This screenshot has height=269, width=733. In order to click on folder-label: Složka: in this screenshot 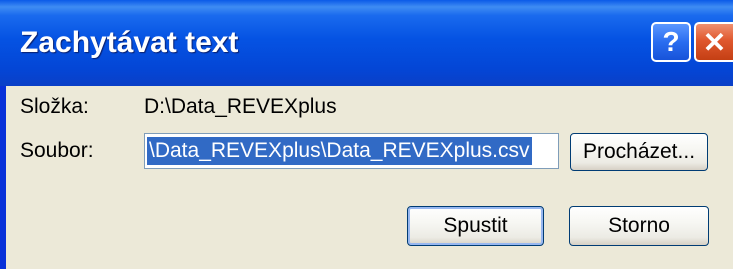, I will do `click(54, 106)`.